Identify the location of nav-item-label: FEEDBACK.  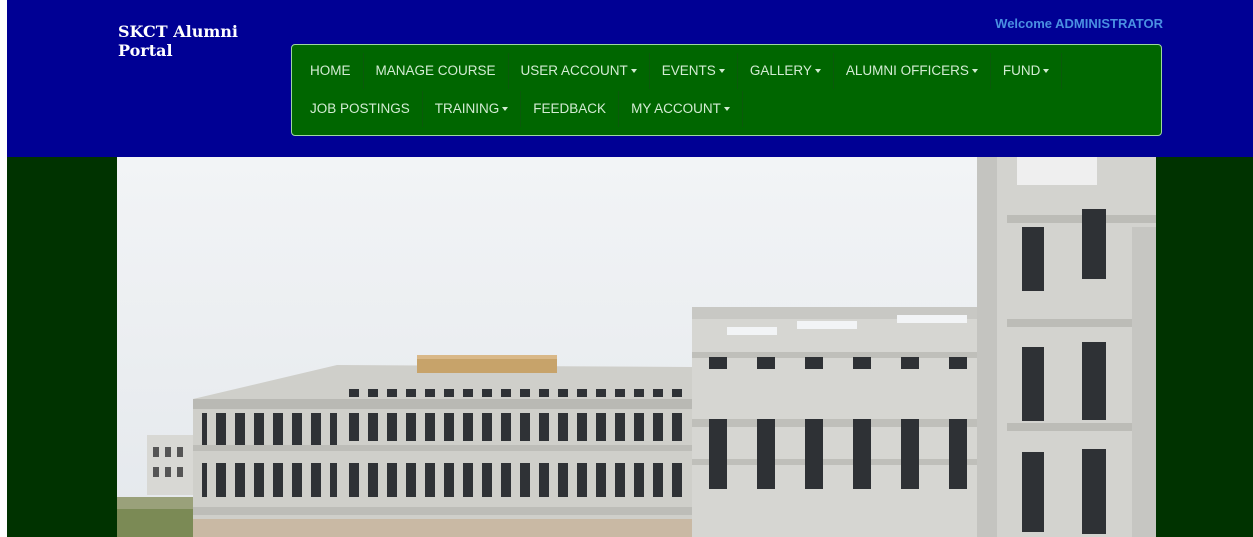
(570, 108).